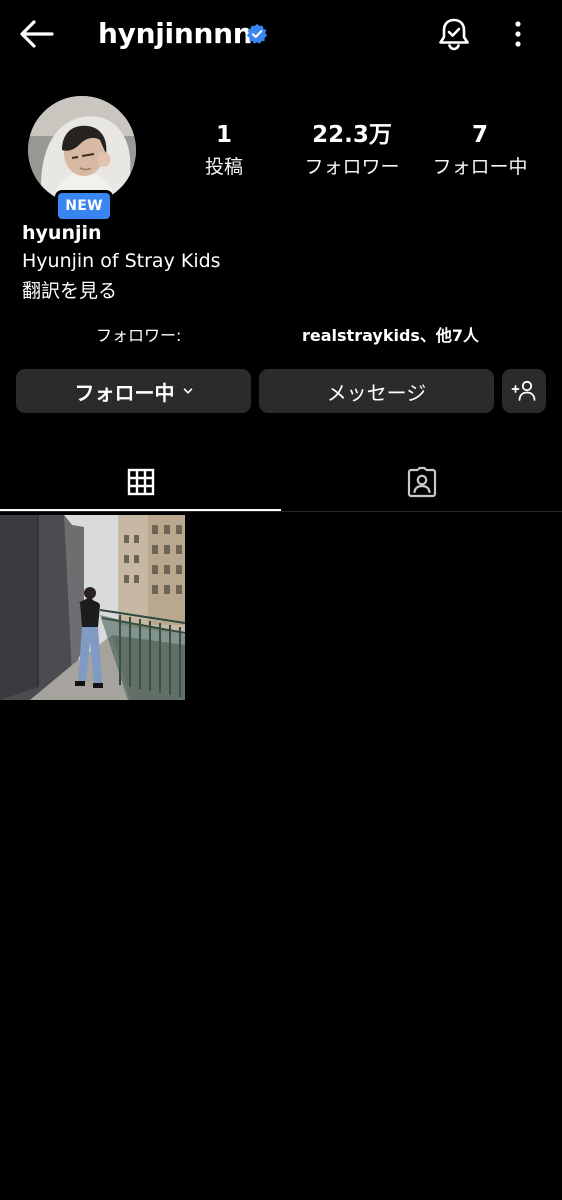 Image resolution: width=562 pixels, height=1200 pixels. I want to click on post-thumbnail, so click(92, 607).